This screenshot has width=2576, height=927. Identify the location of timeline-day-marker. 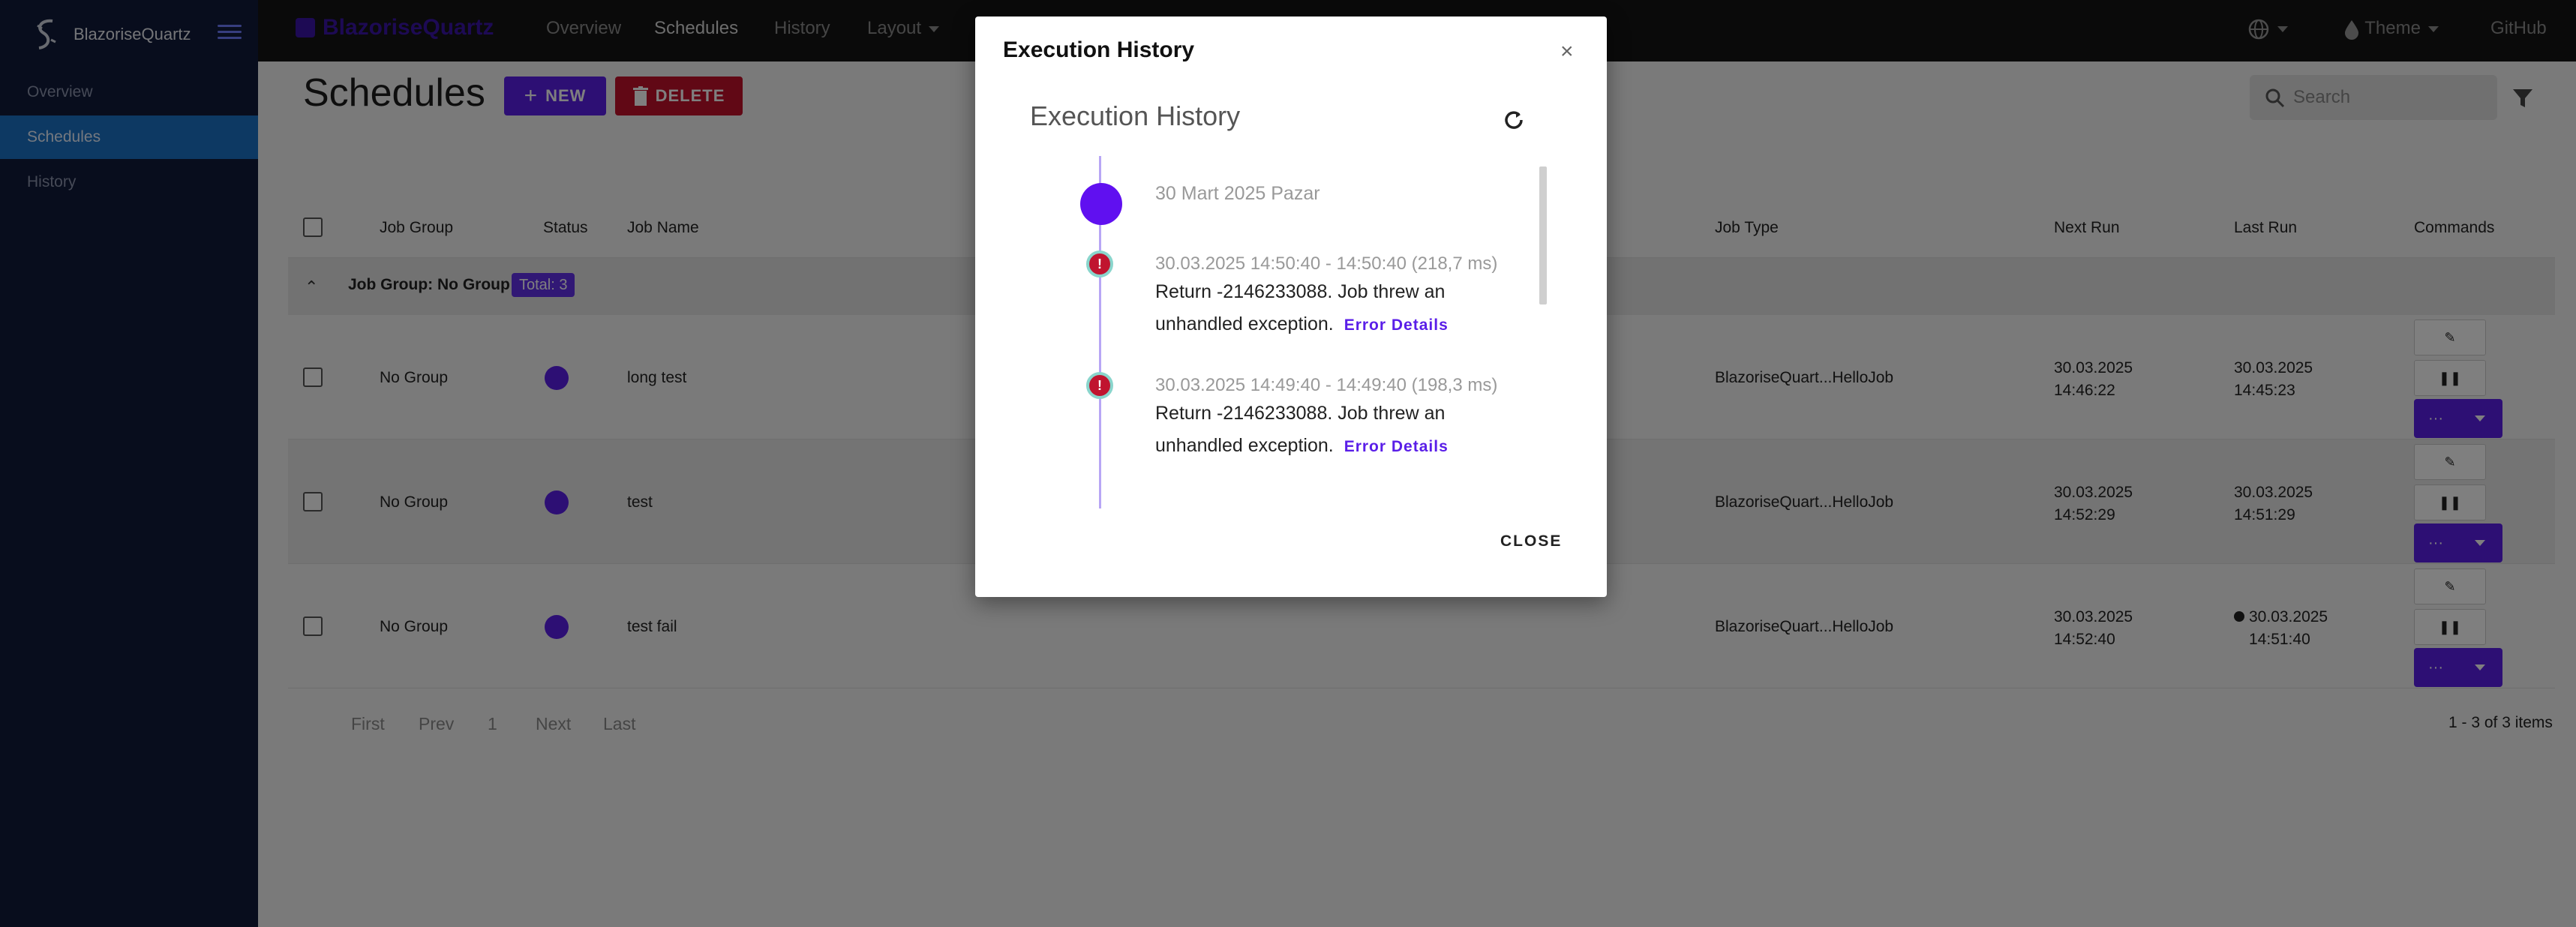
(1101, 204).